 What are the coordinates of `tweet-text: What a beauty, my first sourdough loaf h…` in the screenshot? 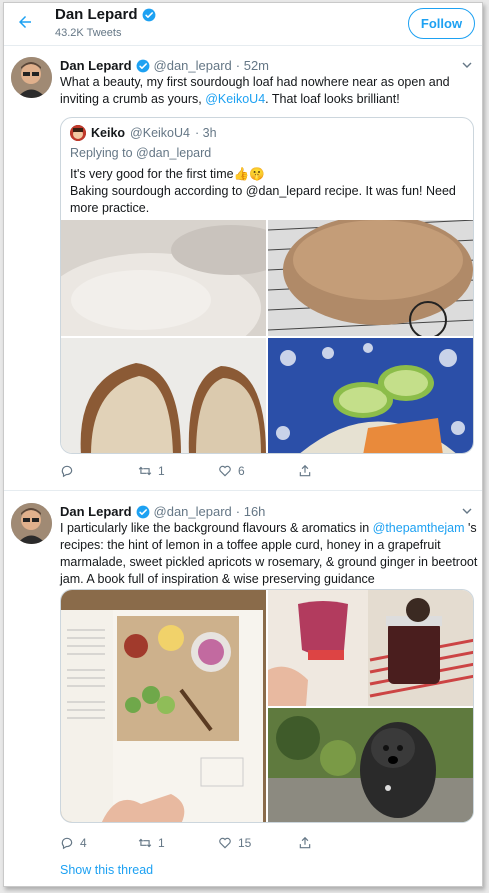 It's located at (269, 91).